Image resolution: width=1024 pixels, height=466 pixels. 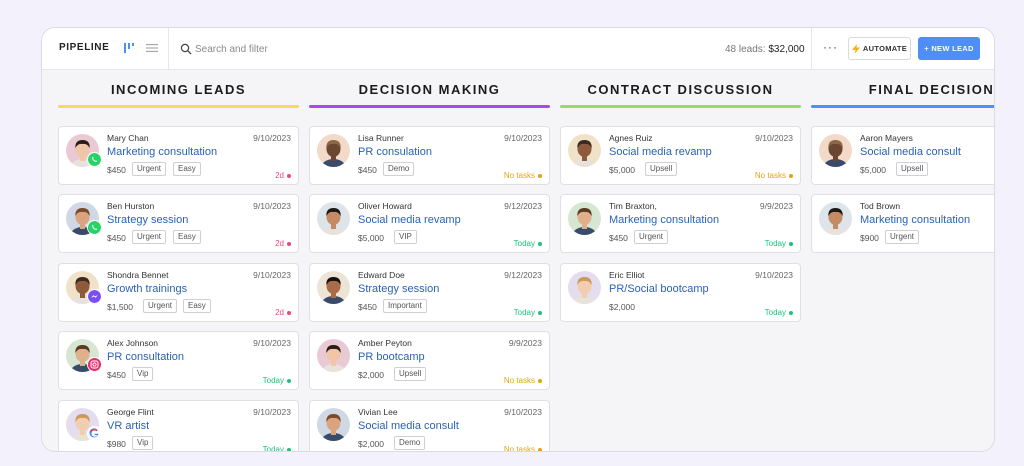 What do you see at coordinates (152, 48) in the screenshot?
I see `list-view-icon` at bounding box center [152, 48].